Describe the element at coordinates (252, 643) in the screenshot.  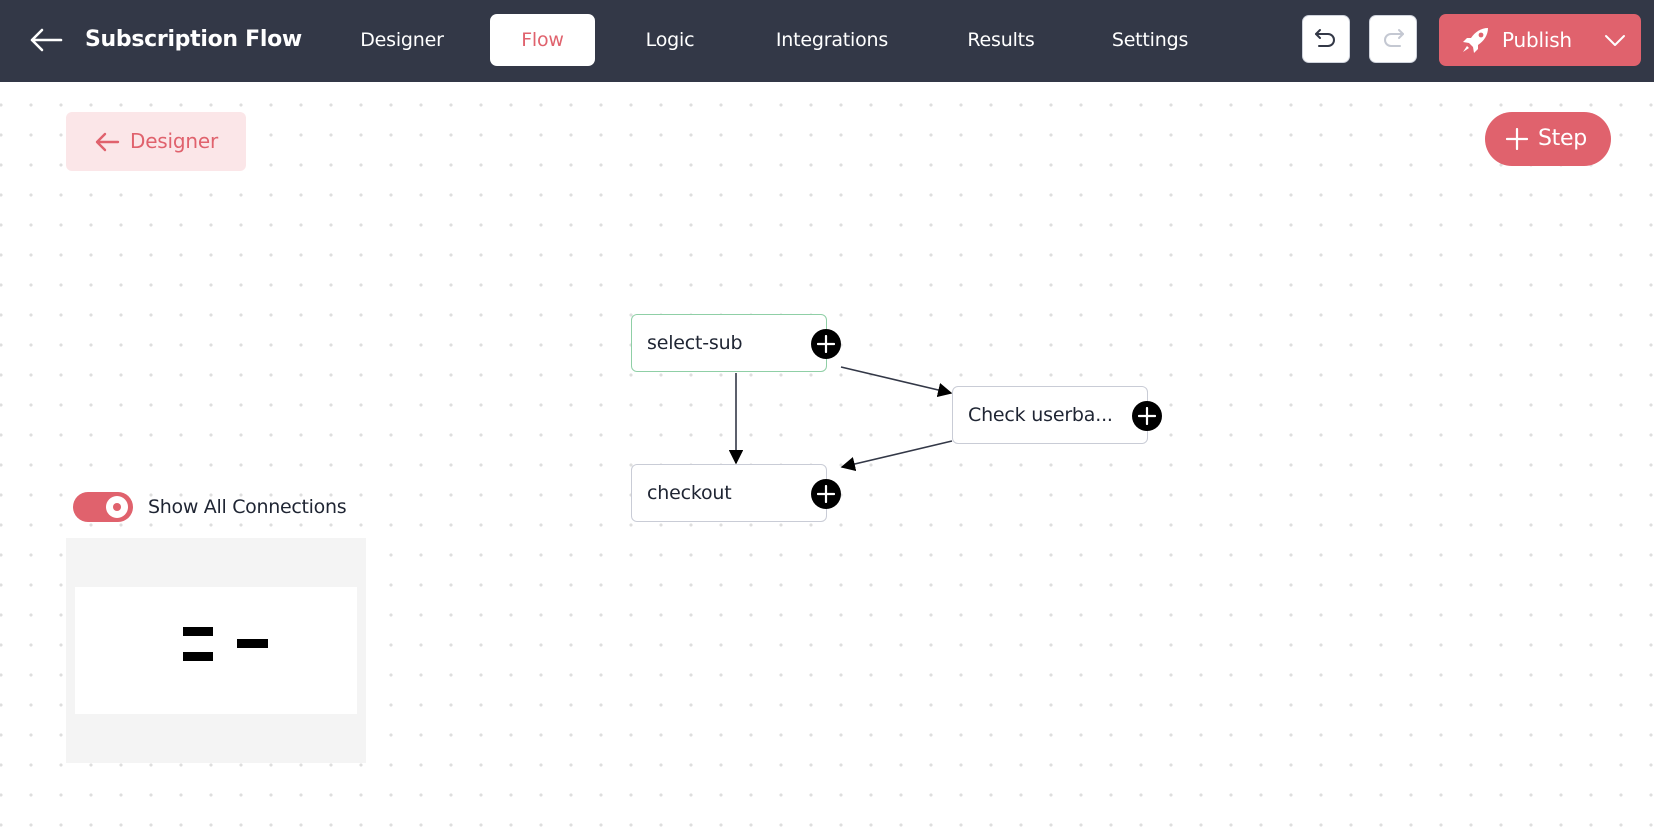
I see `minimap-node-check-userbase` at that location.